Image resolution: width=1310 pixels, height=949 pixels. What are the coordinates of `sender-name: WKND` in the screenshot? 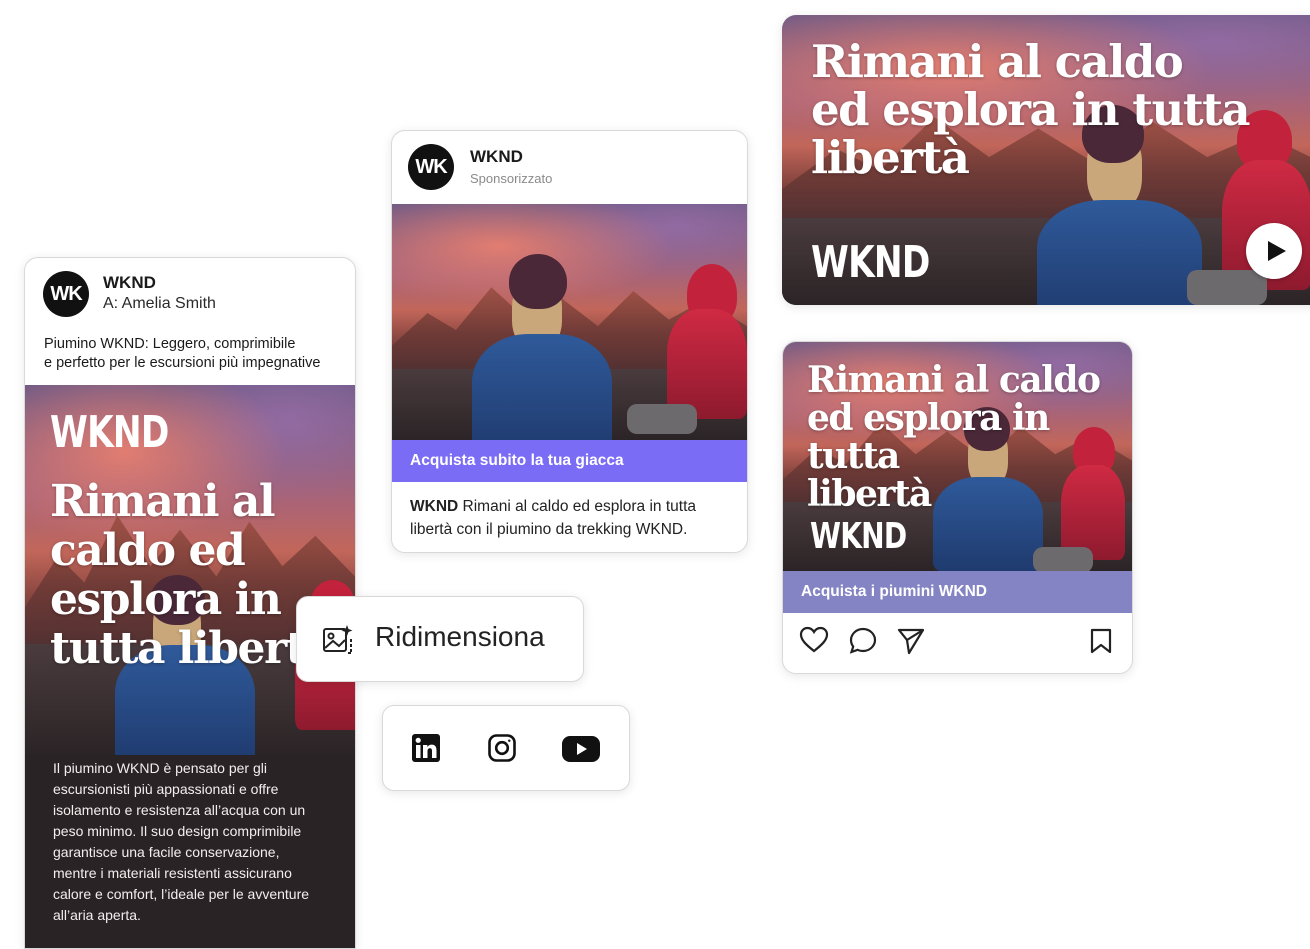 It's located at (129, 282).